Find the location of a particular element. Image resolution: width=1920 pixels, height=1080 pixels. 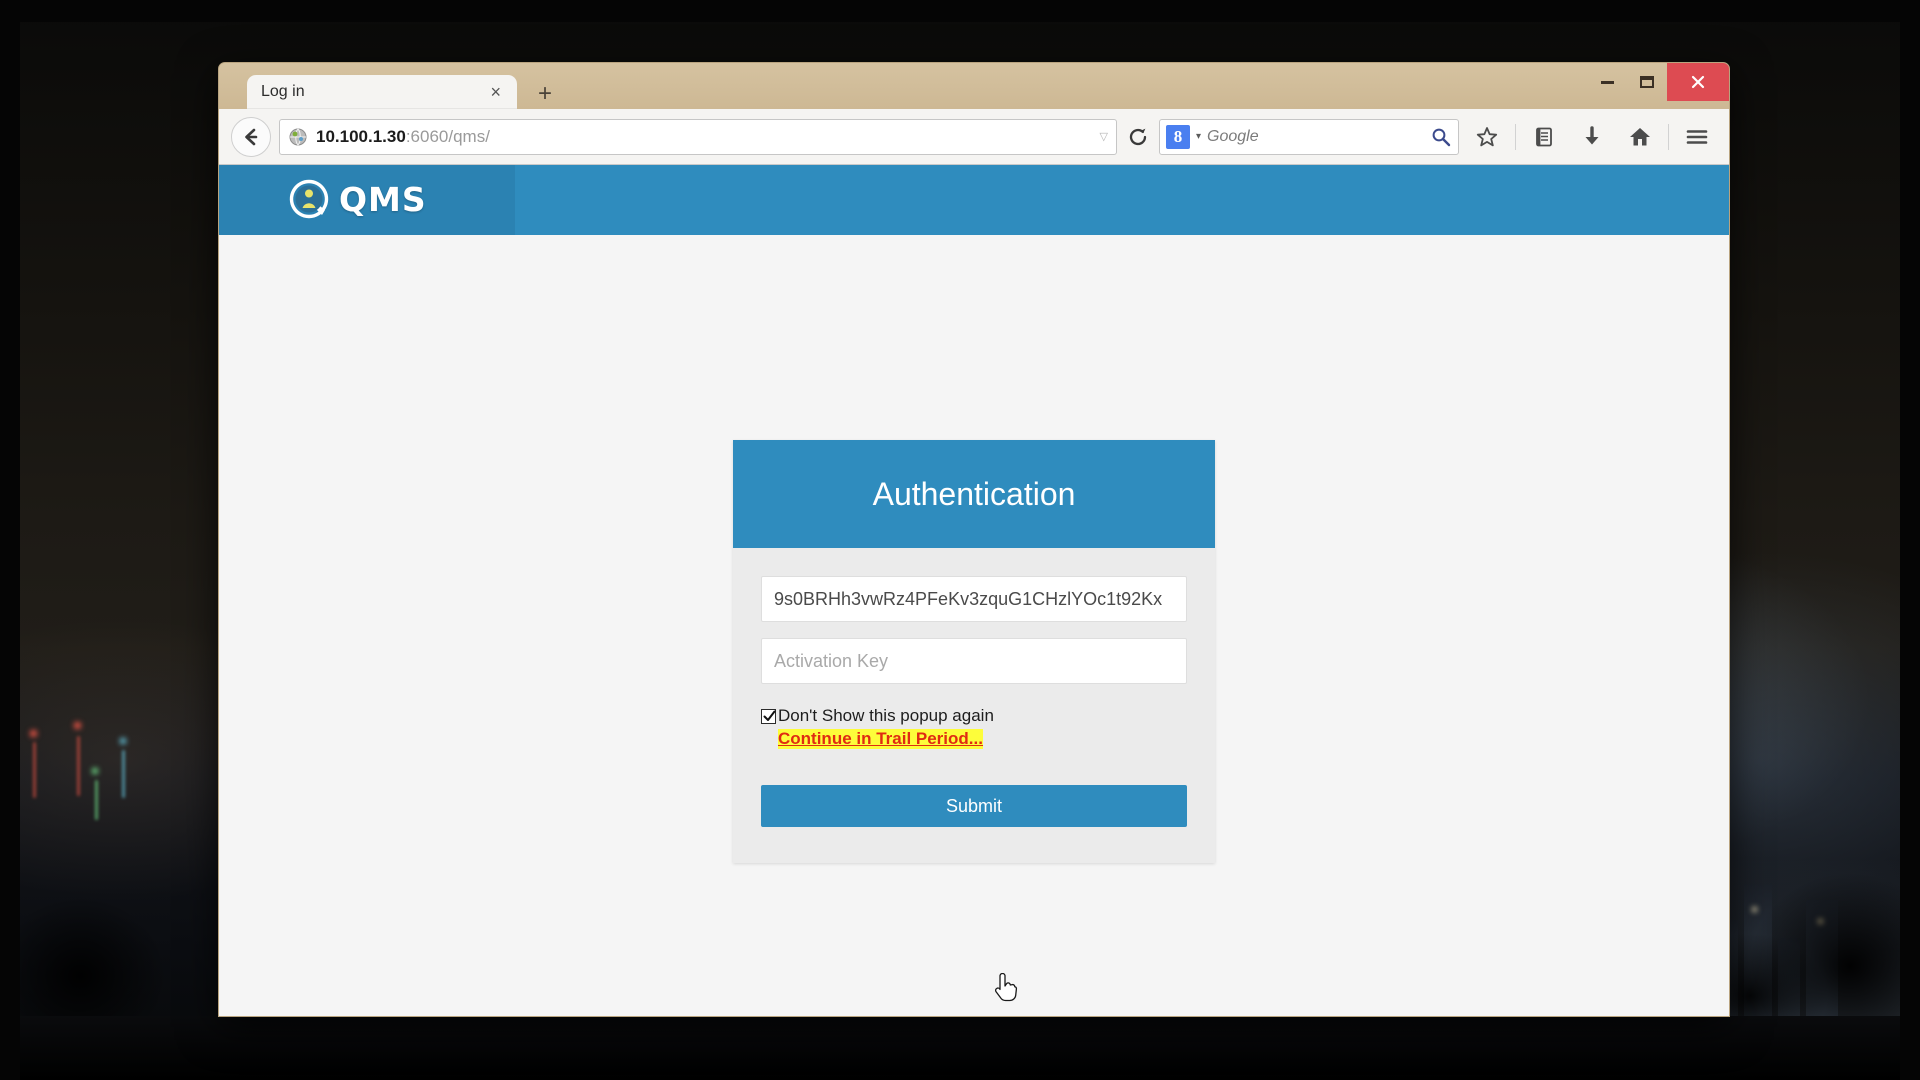

address-bar: 10.100.1.30:6060/qms/ ▽ is located at coordinates (698, 136).